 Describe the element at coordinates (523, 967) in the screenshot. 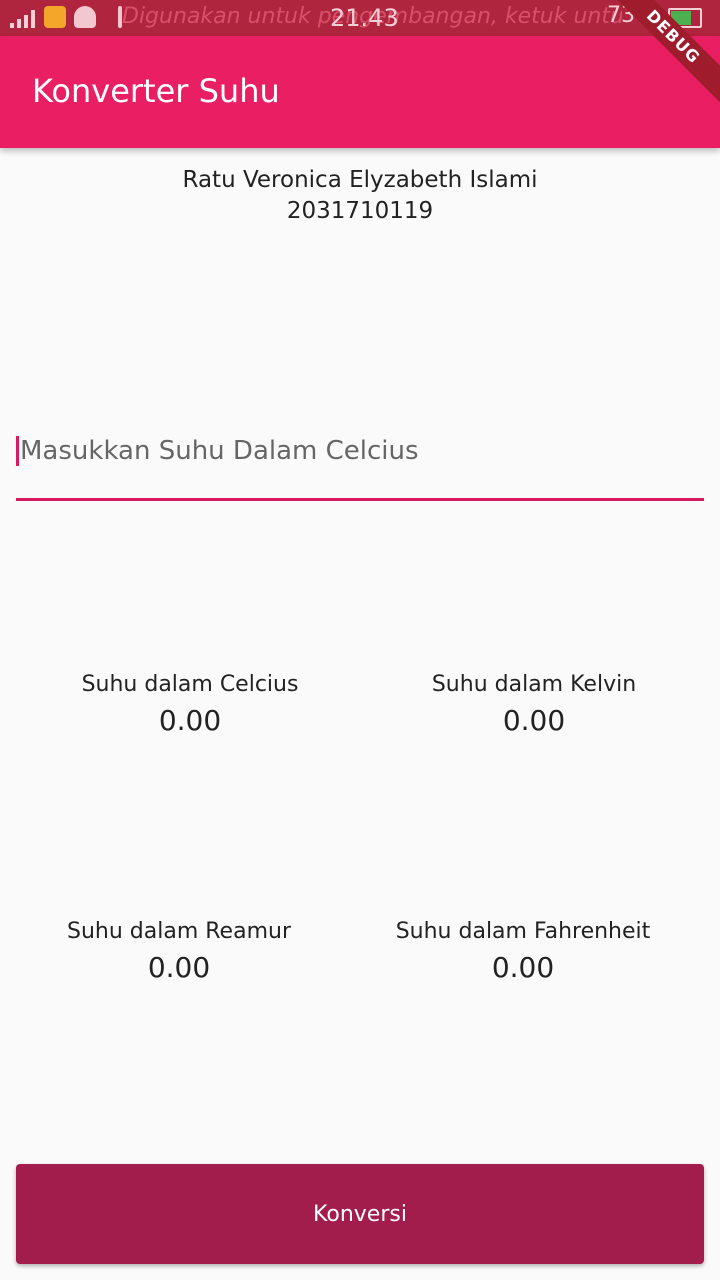

I see `result-fahrenheit-value: 0.00` at that location.